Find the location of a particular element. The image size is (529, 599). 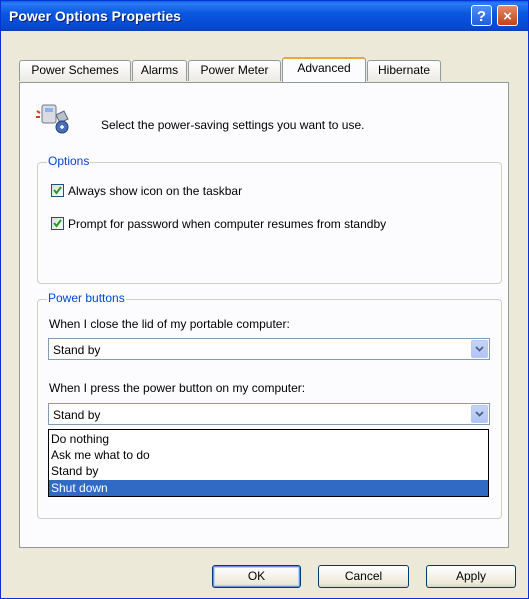

tab-power-meter: Power Meter is located at coordinates (234, 70).